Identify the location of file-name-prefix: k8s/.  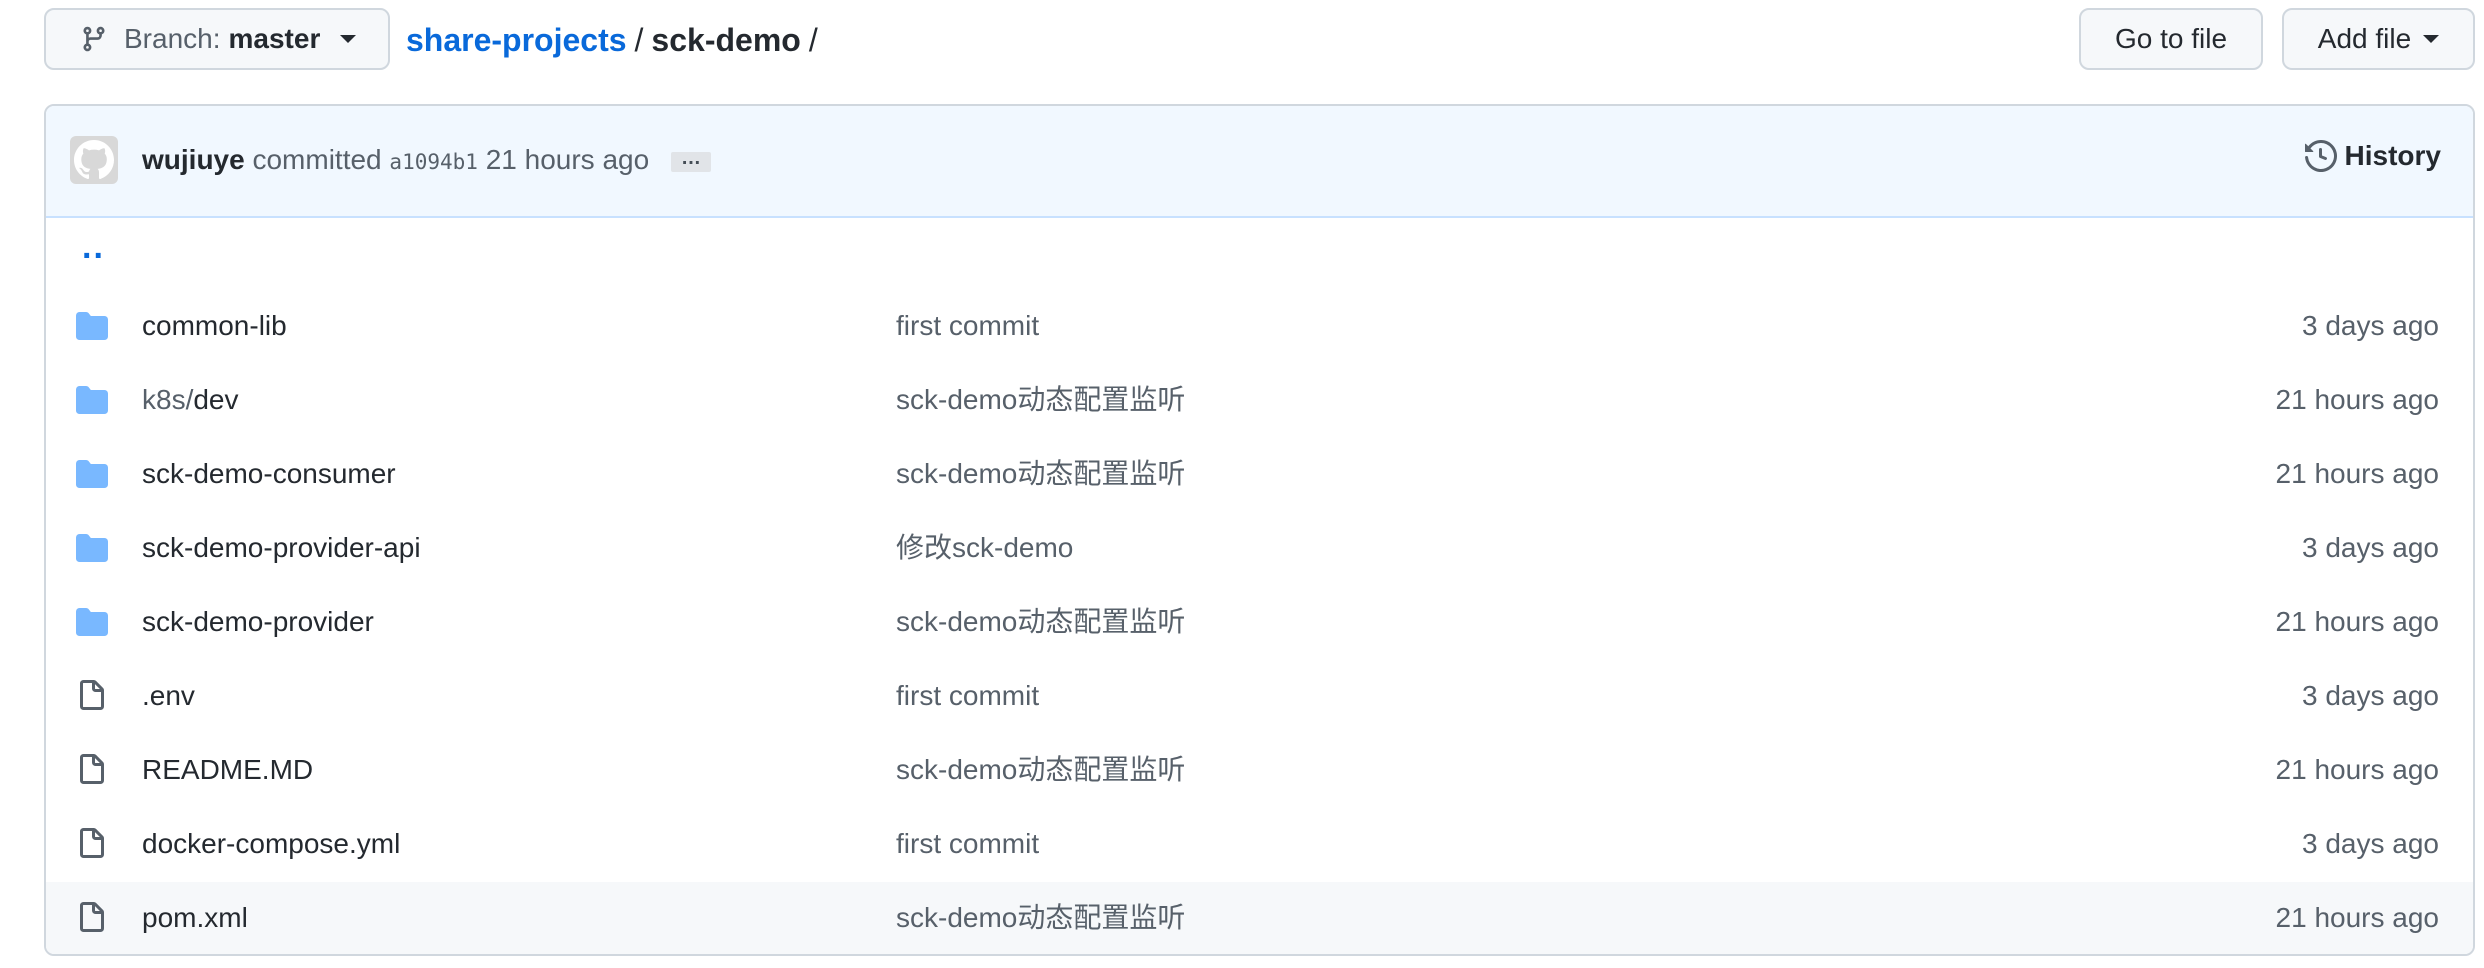
(168, 399).